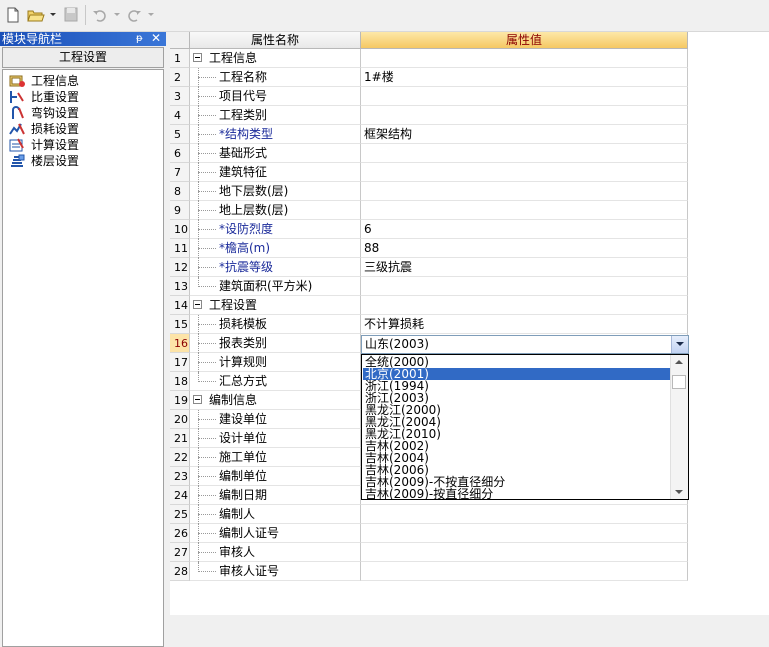 The width and height of the screenshot is (769, 647). I want to click on property-name-cell: 地上层数(层), so click(275, 210).